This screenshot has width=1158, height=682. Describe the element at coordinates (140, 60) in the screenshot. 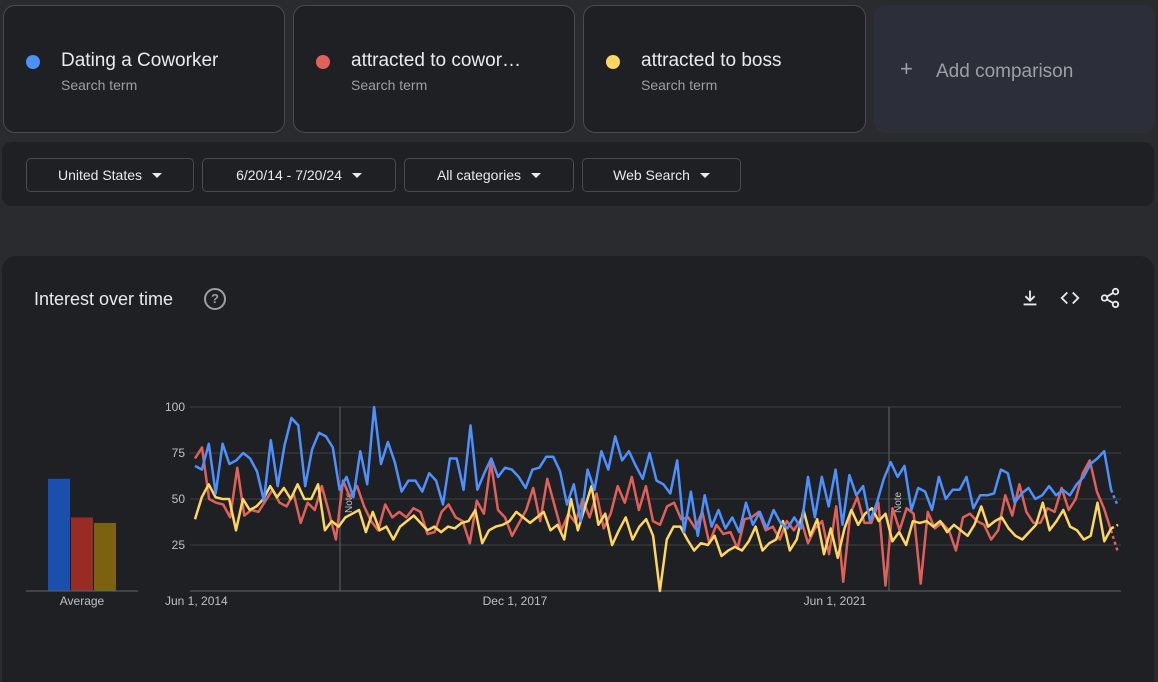

I see `search-term-name: Dating a Coworker` at that location.